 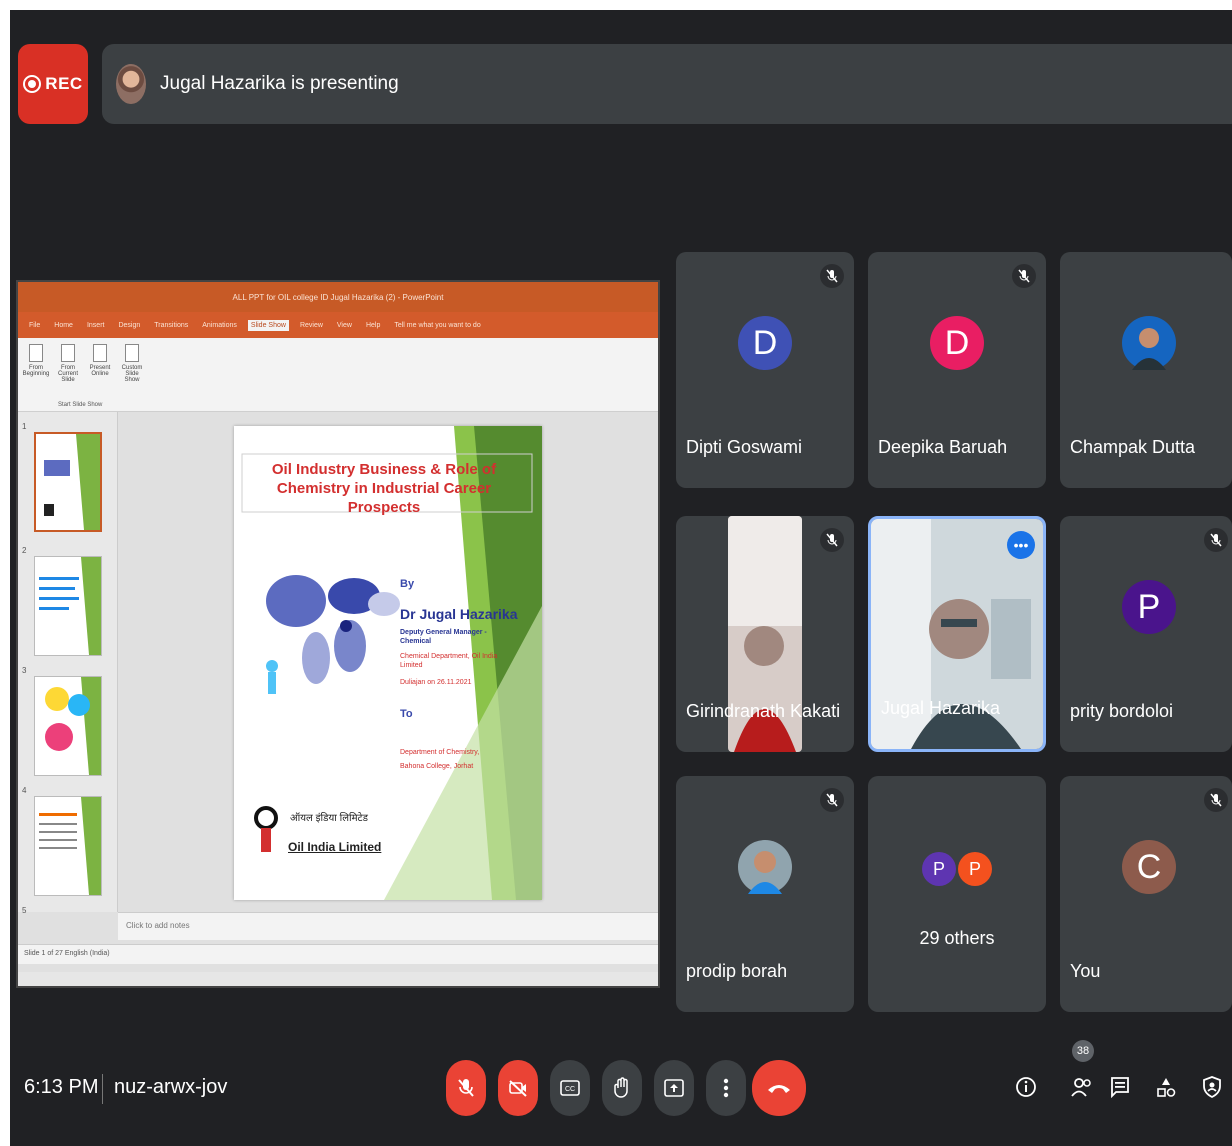 What do you see at coordinates (36, 353) in the screenshot?
I see `slideshow-icon` at bounding box center [36, 353].